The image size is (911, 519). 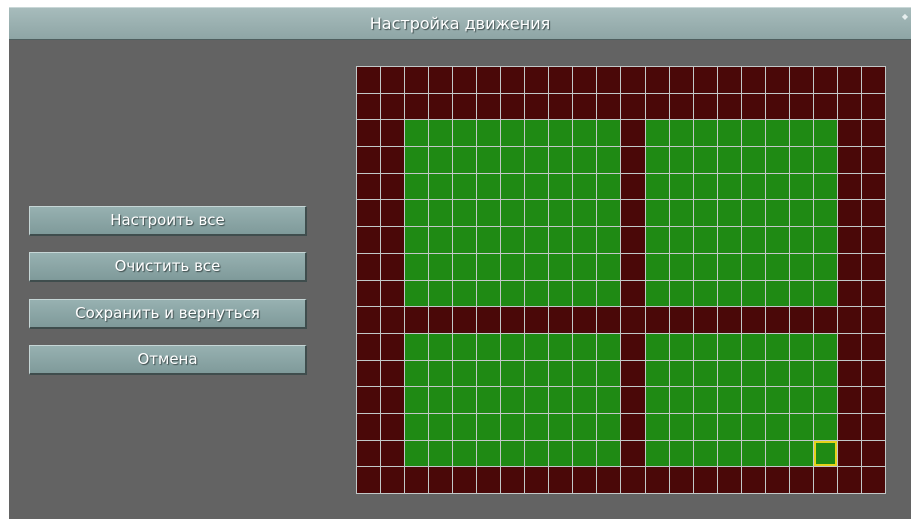 What do you see at coordinates (168, 360) in the screenshot?
I see `cancel-button: Отмена` at bounding box center [168, 360].